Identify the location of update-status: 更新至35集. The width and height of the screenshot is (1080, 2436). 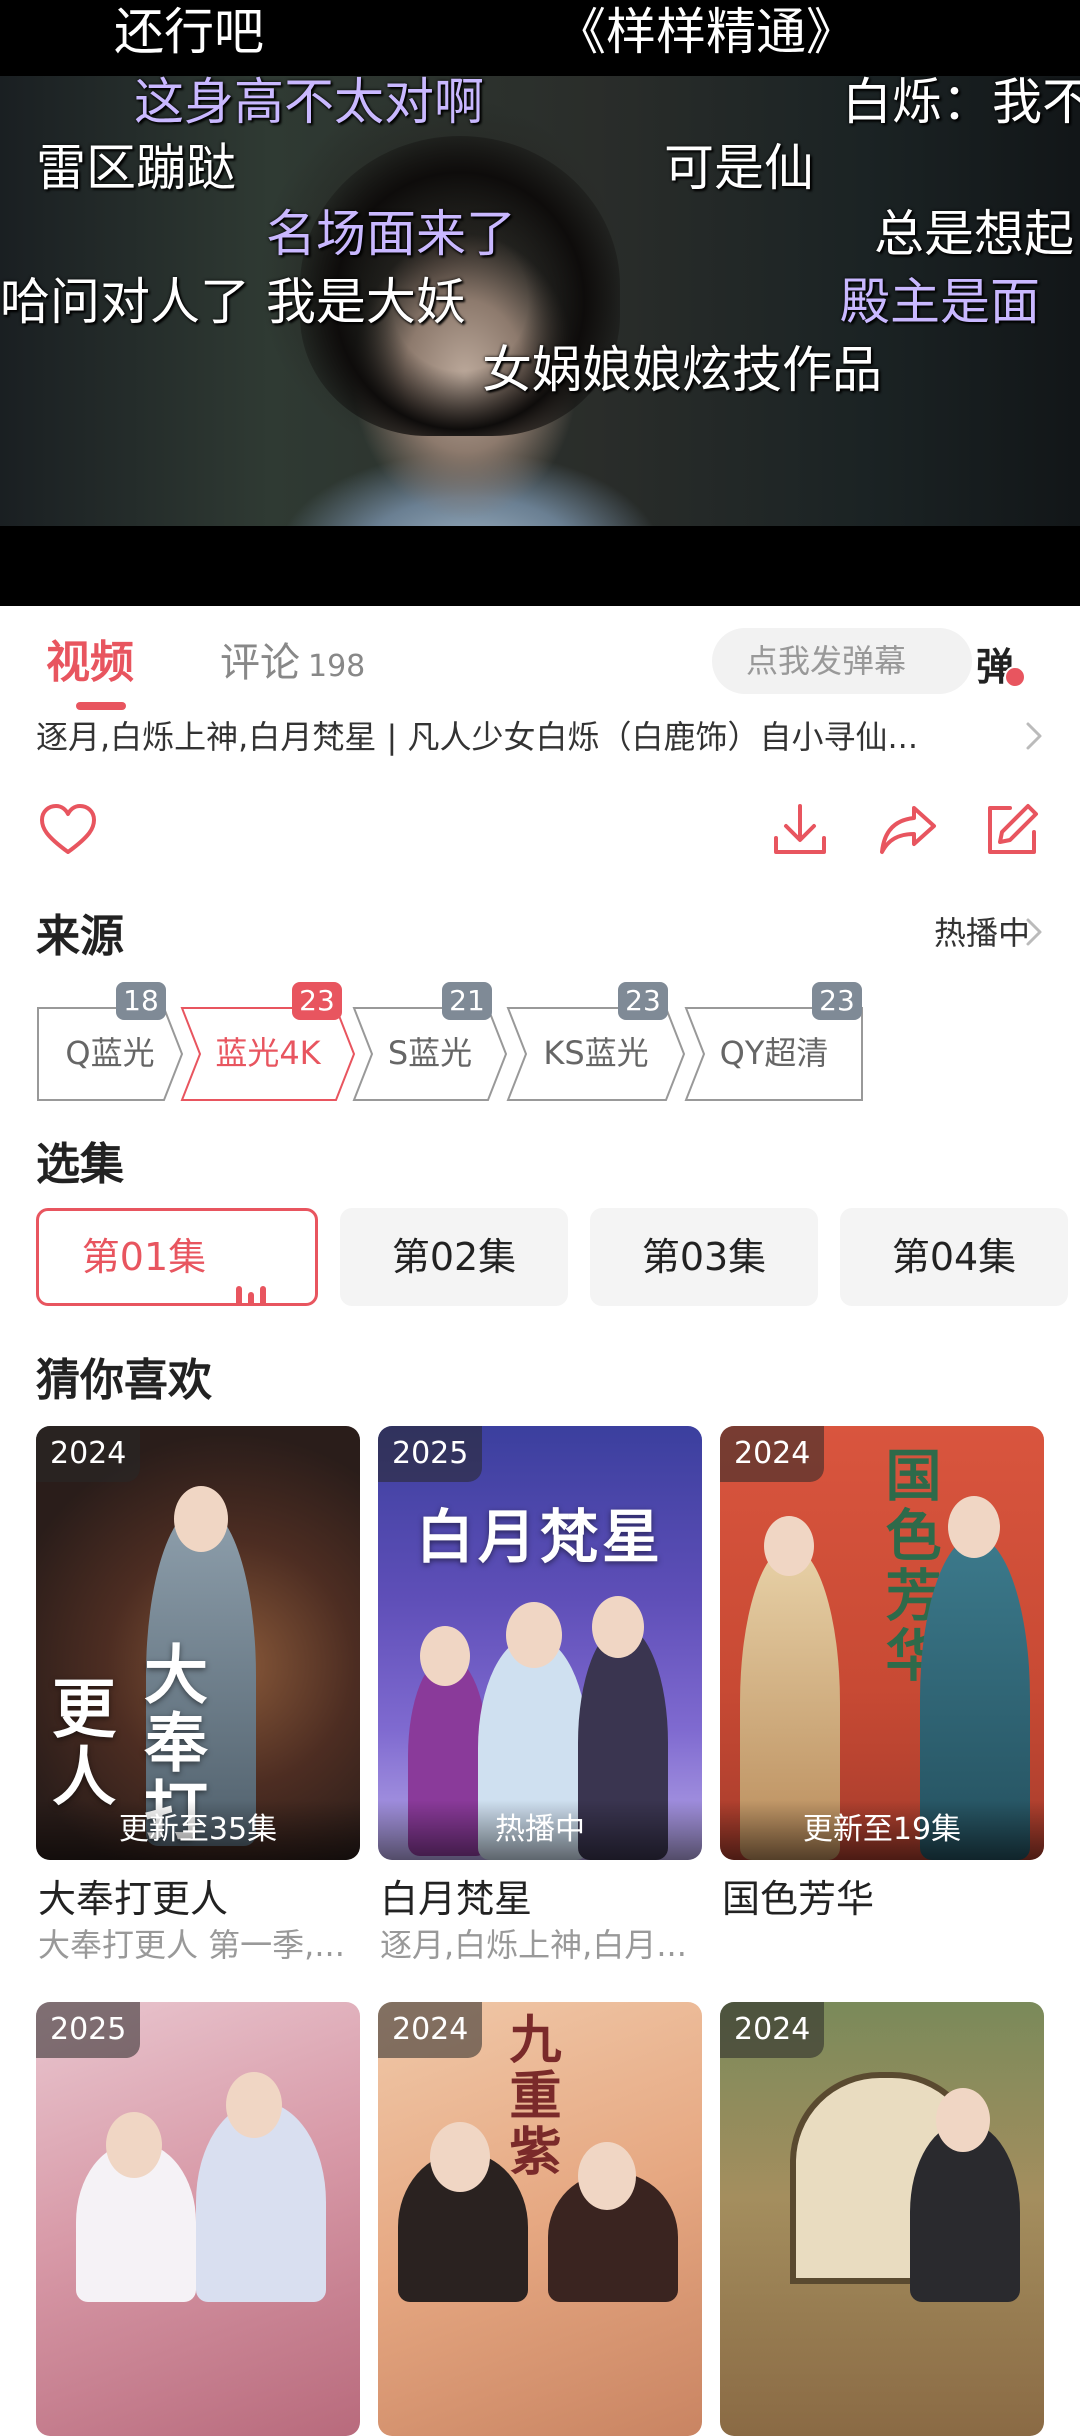
(198, 1830).